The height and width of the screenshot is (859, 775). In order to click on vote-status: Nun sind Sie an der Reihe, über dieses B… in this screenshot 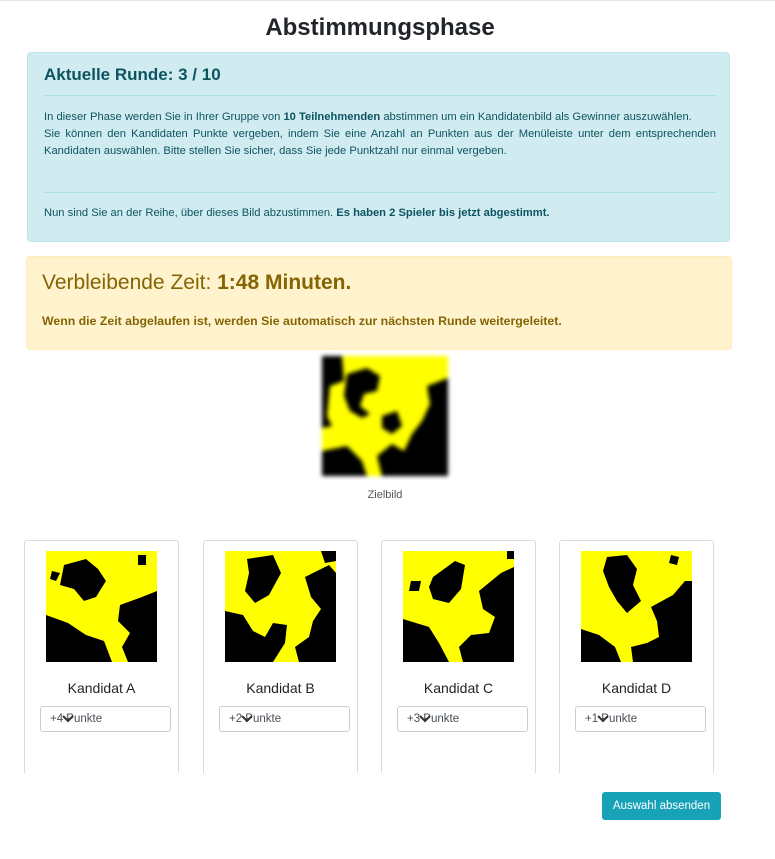, I will do `click(297, 213)`.